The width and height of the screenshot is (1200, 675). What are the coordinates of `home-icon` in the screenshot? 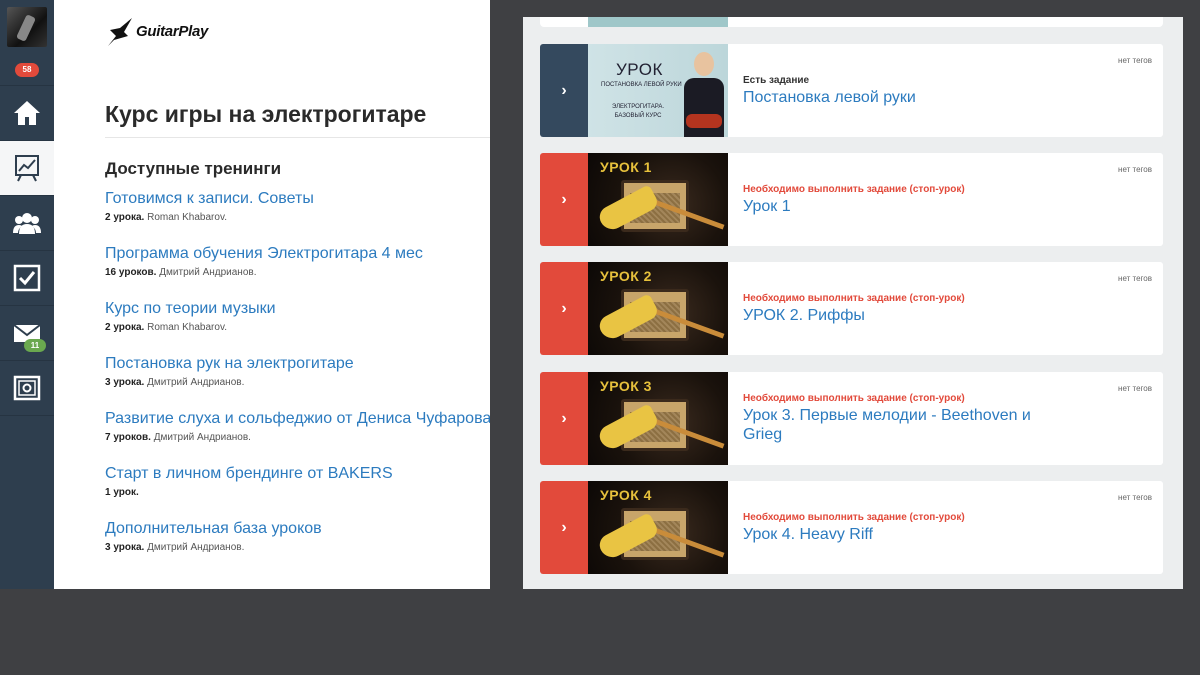 It's located at (27, 113).